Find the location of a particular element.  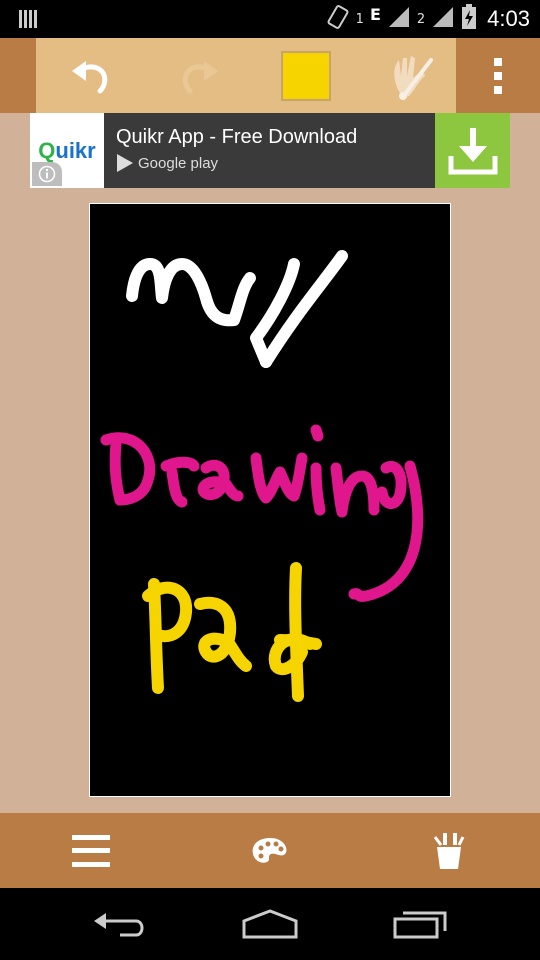

brush-tool-button is located at coordinates (411, 75).